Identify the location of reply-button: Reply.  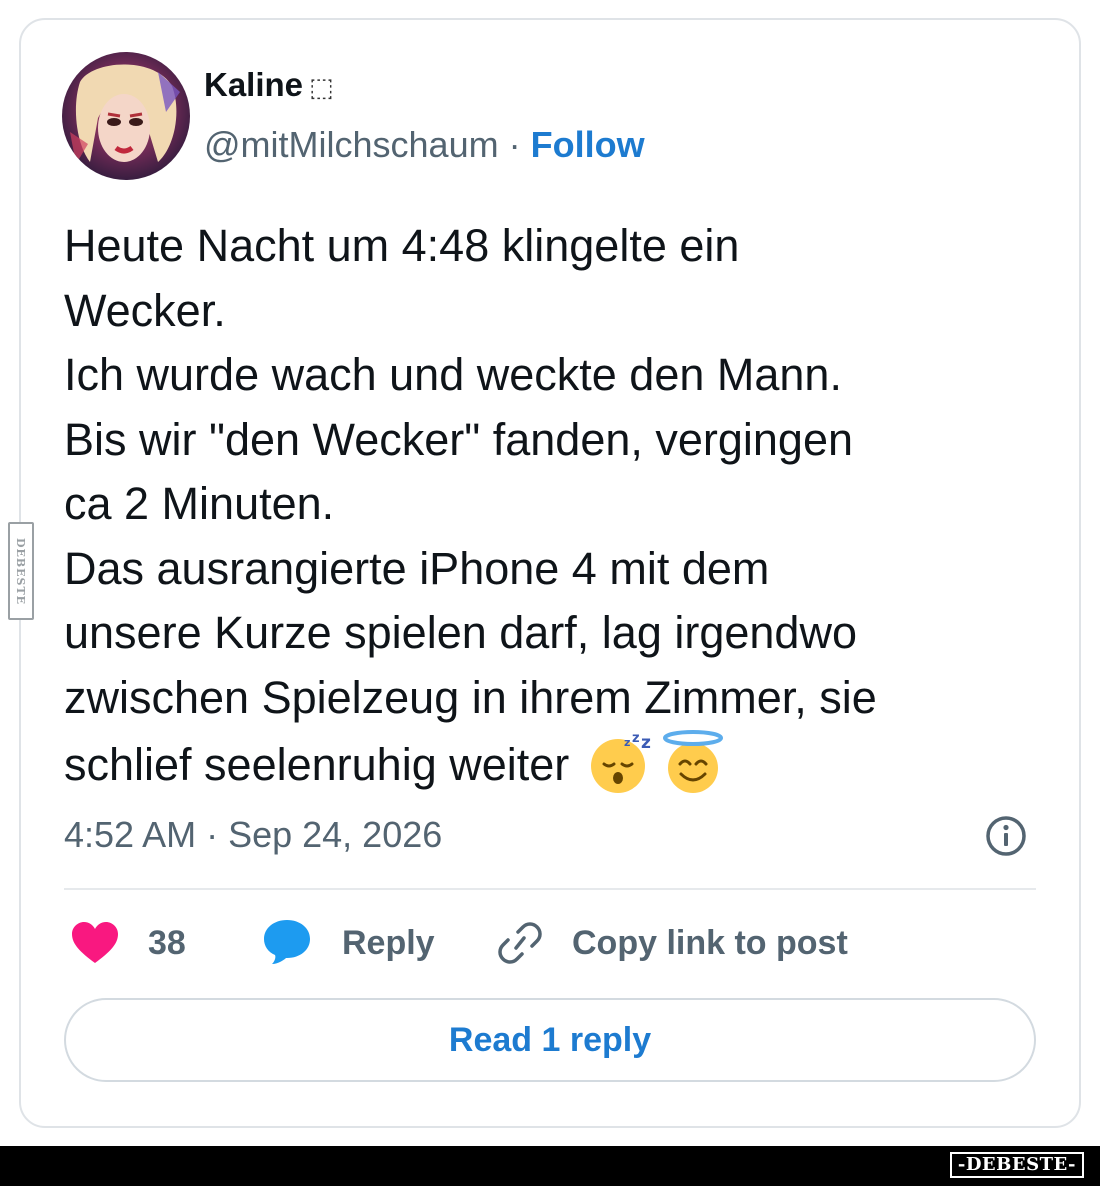
(357, 943).